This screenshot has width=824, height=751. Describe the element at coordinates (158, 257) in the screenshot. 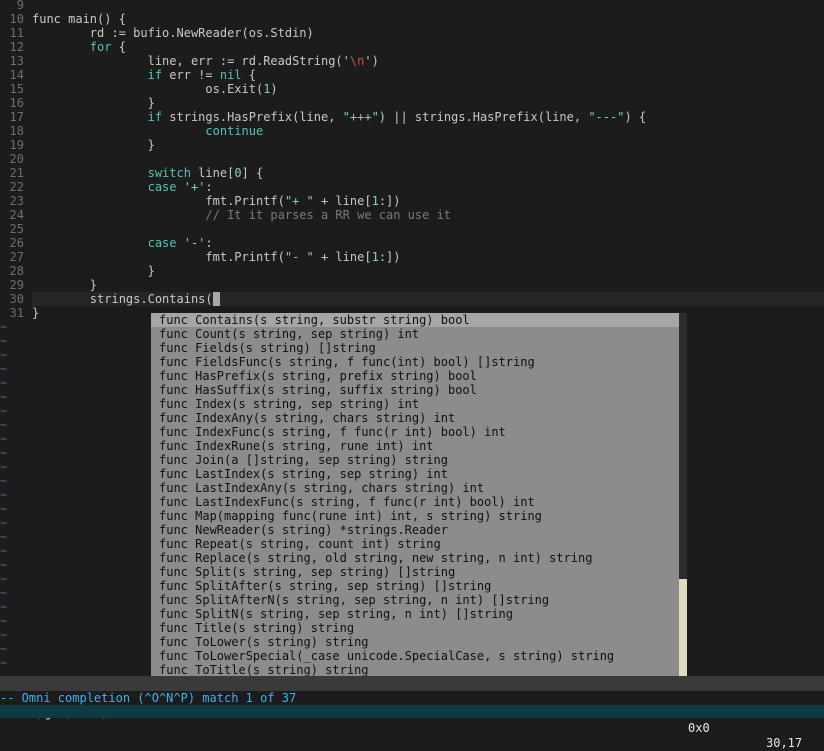

I see `code-token: fmt.Printf(` at that location.